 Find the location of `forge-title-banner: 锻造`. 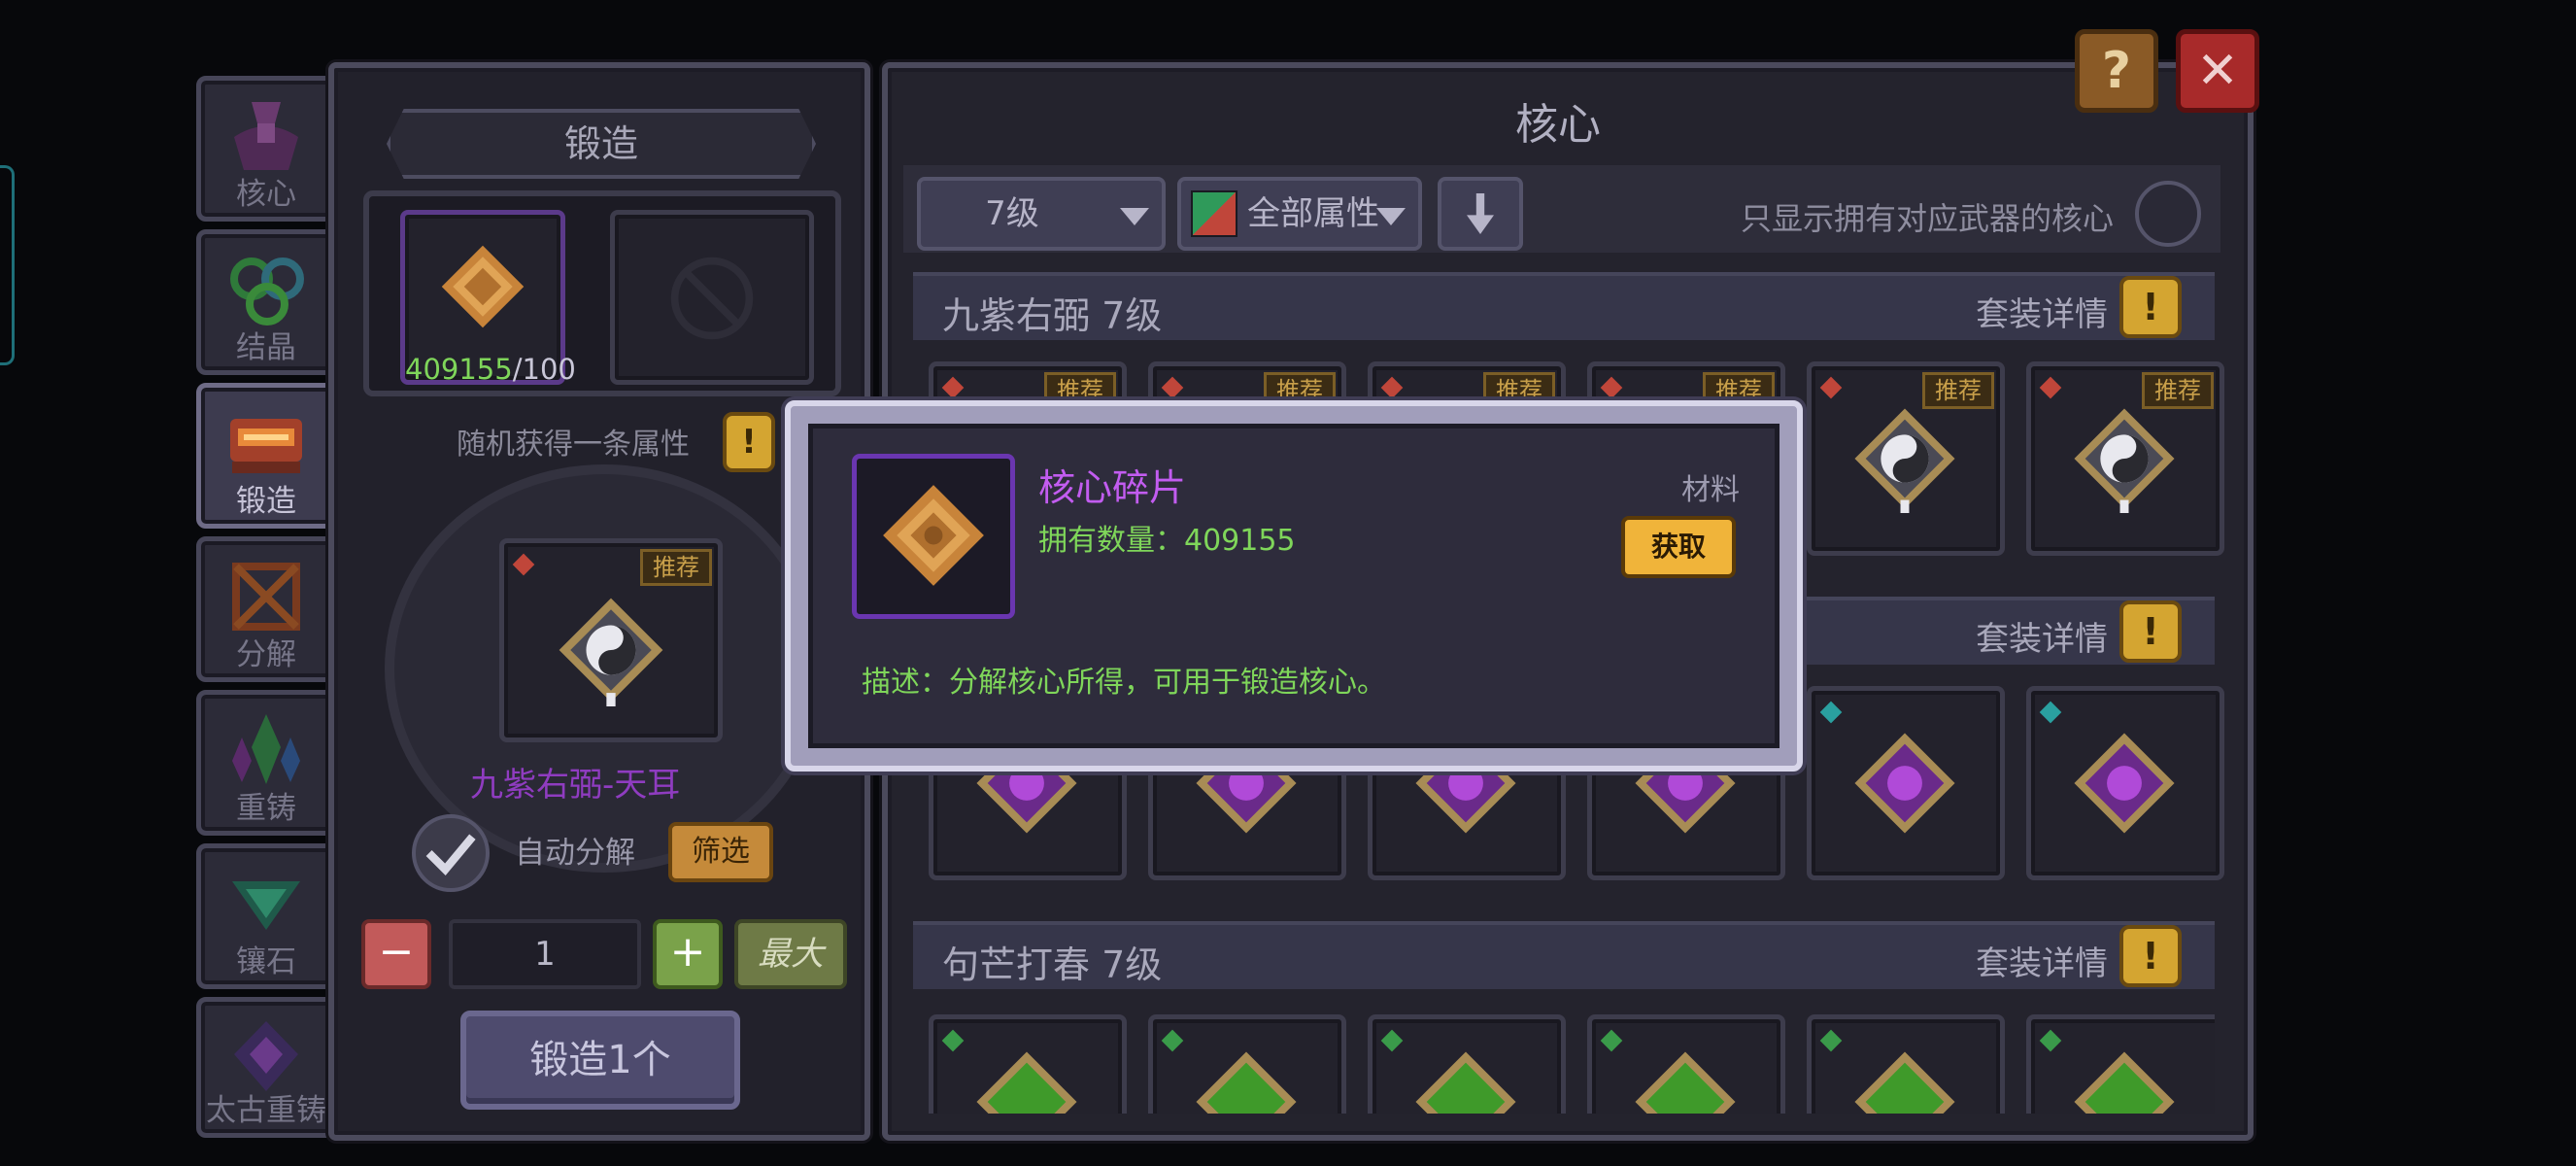

forge-title-banner: 锻造 is located at coordinates (601, 144).